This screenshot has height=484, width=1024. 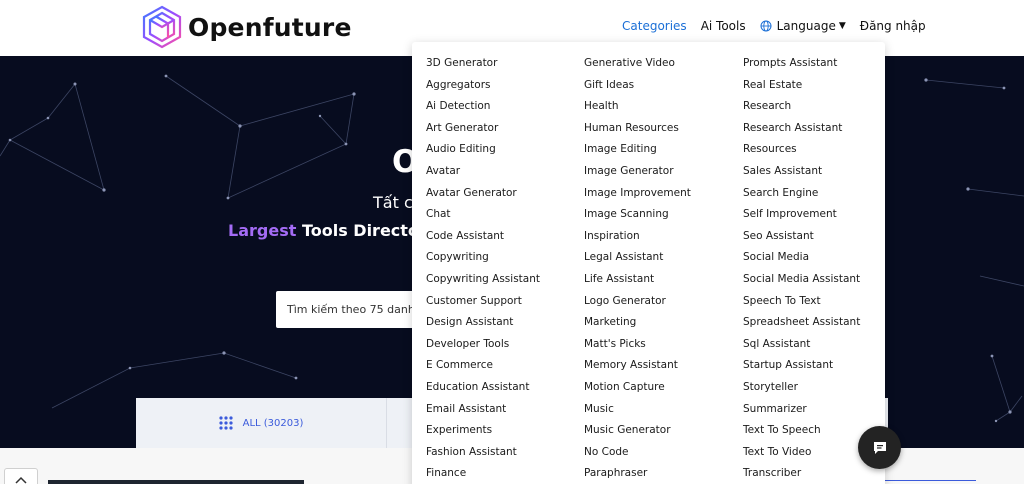 I want to click on category-item: Social Media Assistant, so click(x=801, y=282).